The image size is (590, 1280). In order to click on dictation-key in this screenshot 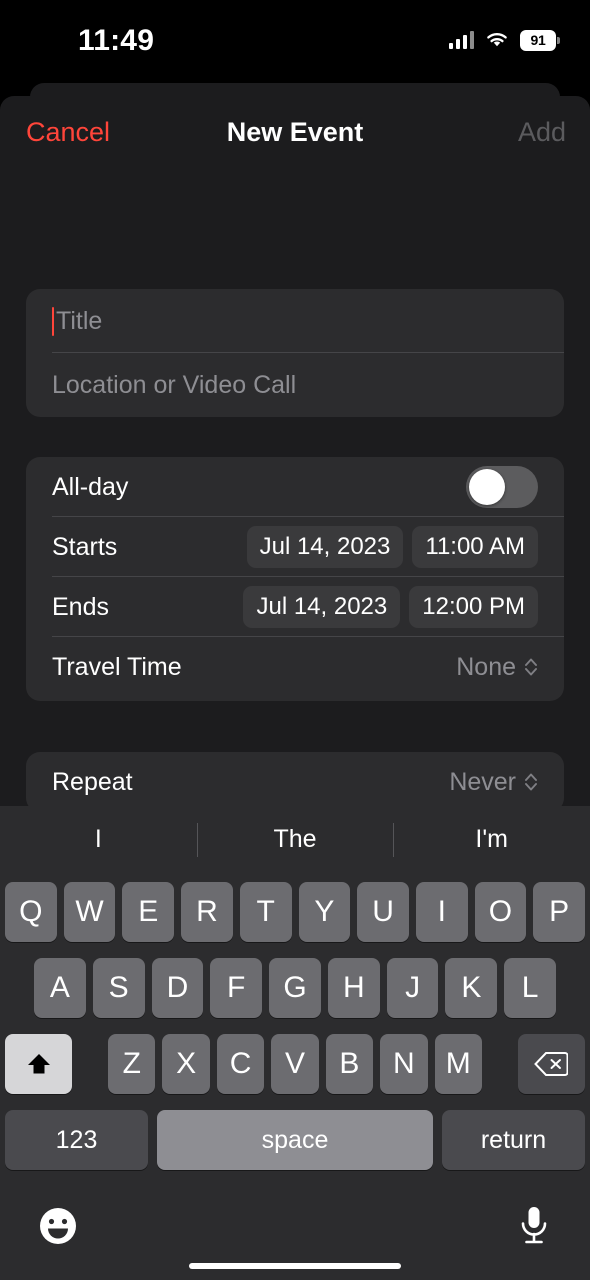, I will do `click(534, 1226)`.